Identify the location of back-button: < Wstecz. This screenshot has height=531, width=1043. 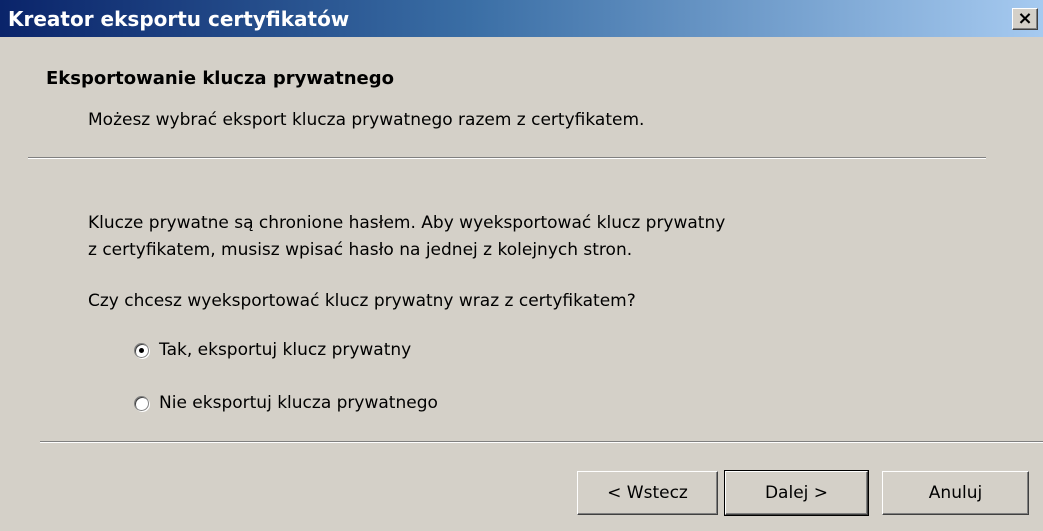
(647, 493).